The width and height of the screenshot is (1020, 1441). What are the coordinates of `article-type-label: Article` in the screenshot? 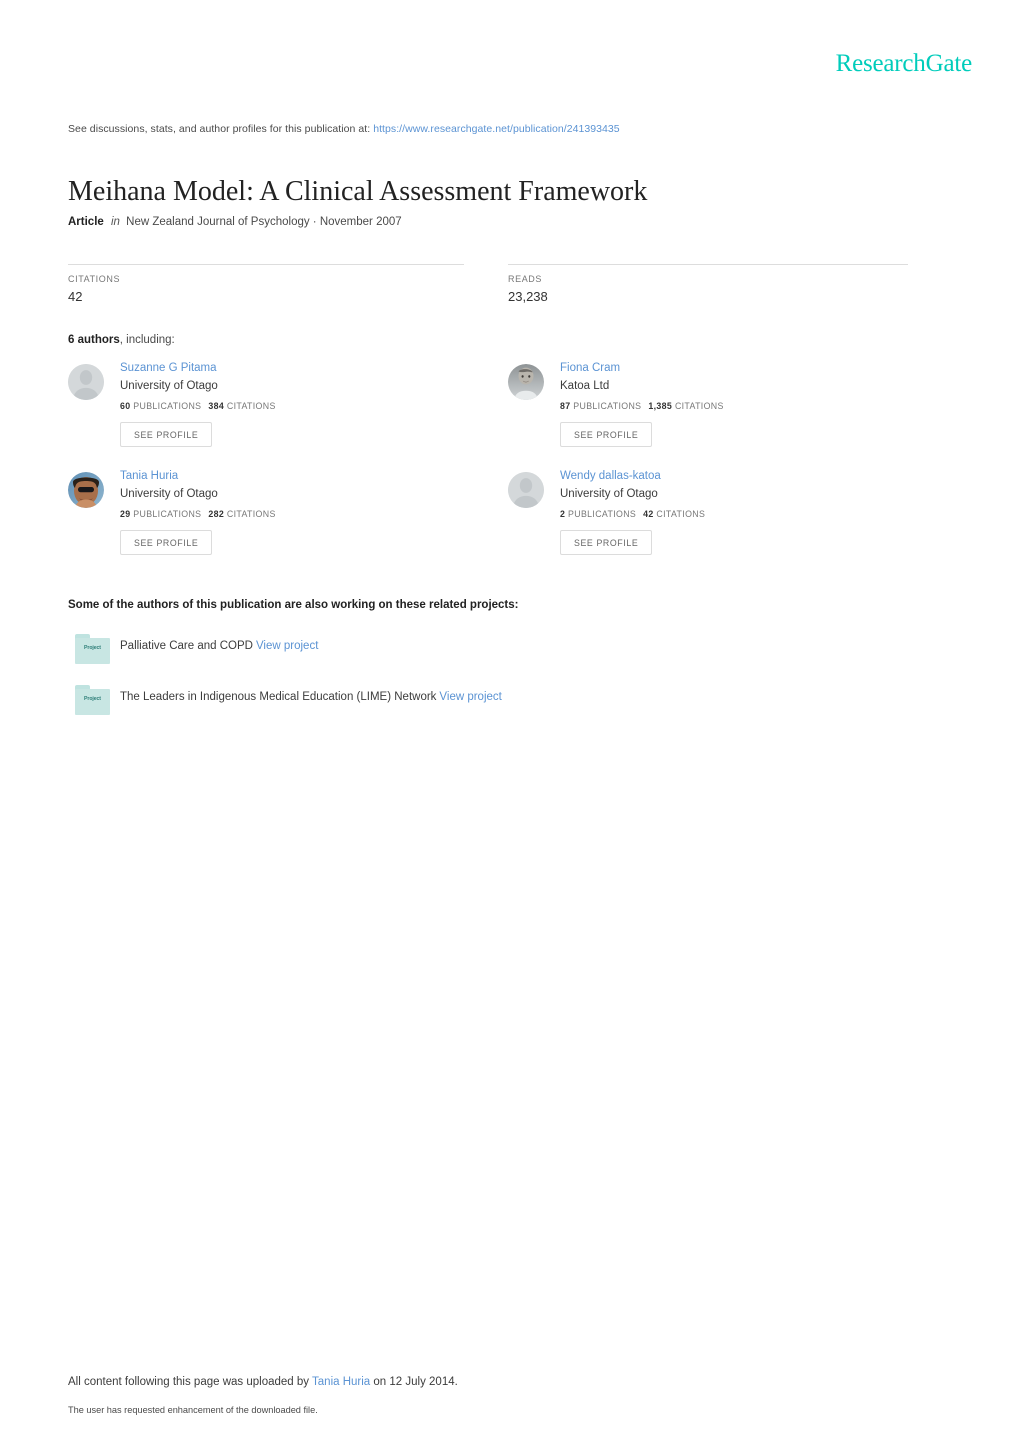 It's located at (86, 222).